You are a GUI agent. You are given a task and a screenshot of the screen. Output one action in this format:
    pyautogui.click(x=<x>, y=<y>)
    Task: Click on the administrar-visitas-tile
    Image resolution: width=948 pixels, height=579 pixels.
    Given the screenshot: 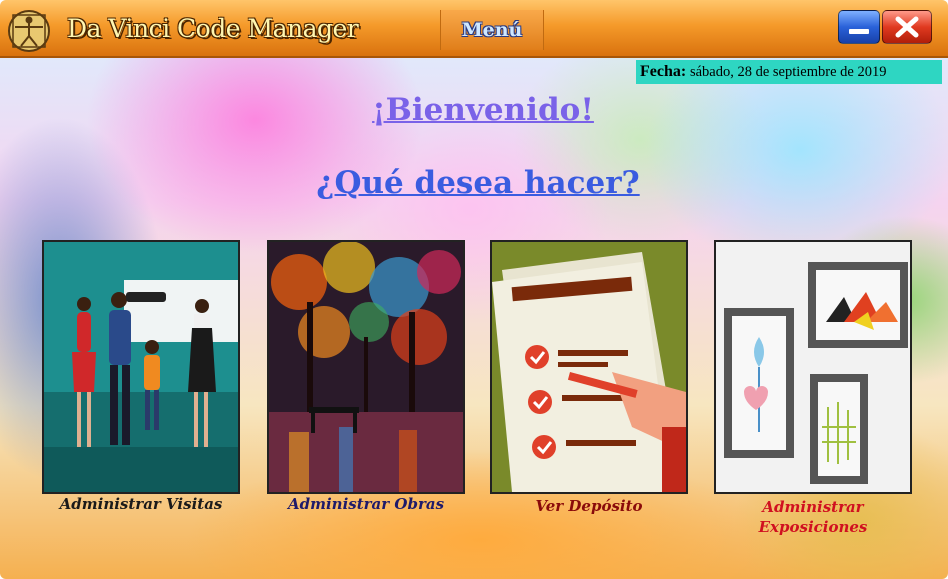 What is the action you would take?
    pyautogui.click(x=141, y=367)
    